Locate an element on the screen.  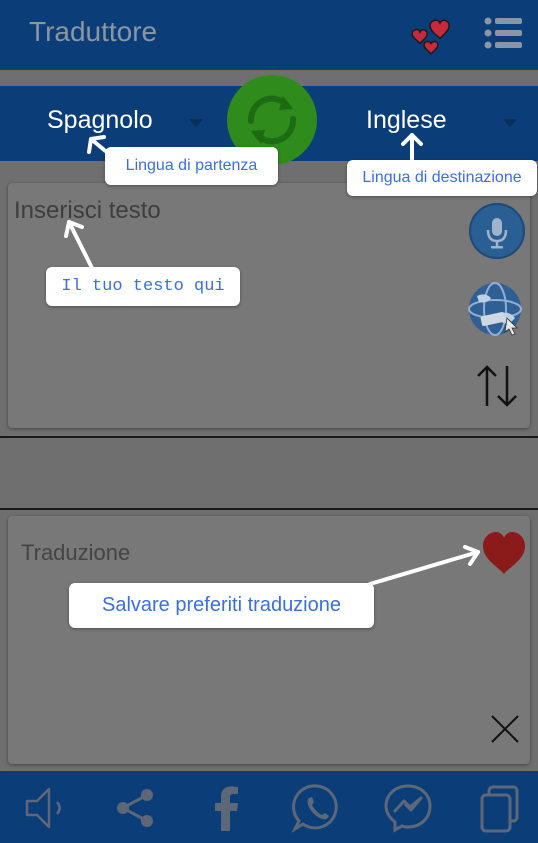
save-favorite-button is located at coordinates (504, 553).